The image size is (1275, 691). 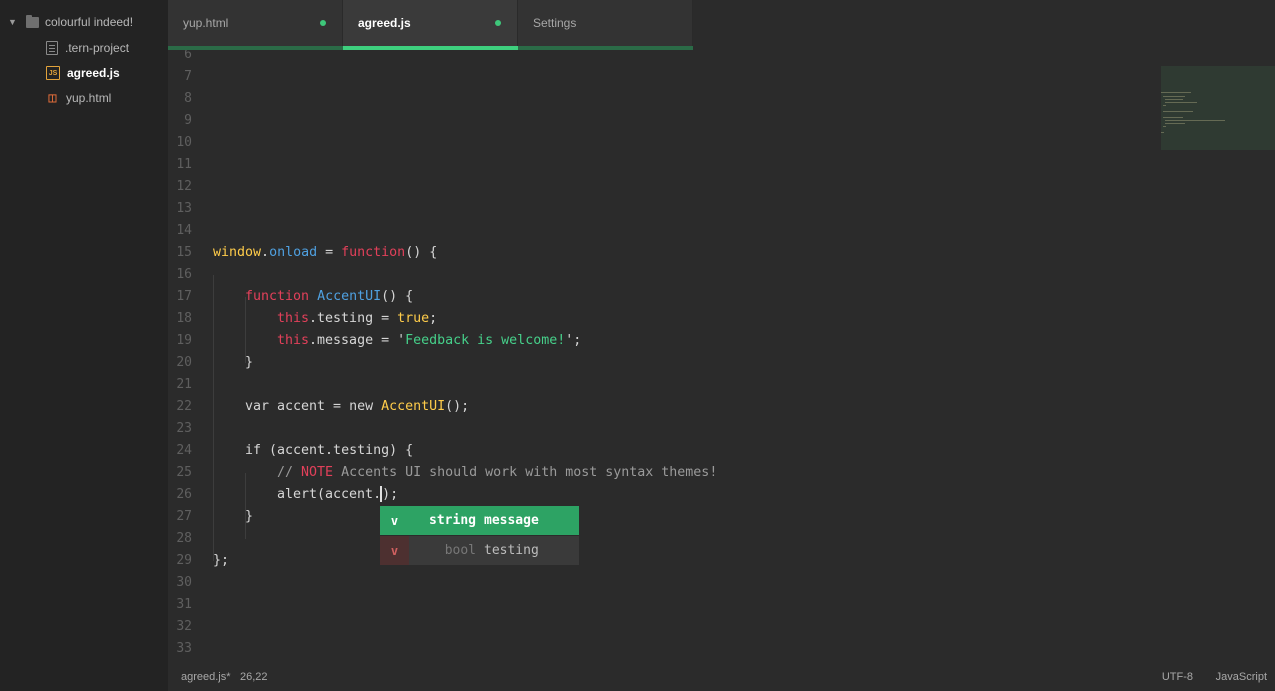 What do you see at coordinates (1177, 677) in the screenshot?
I see `status-encoding: UTF-8` at bounding box center [1177, 677].